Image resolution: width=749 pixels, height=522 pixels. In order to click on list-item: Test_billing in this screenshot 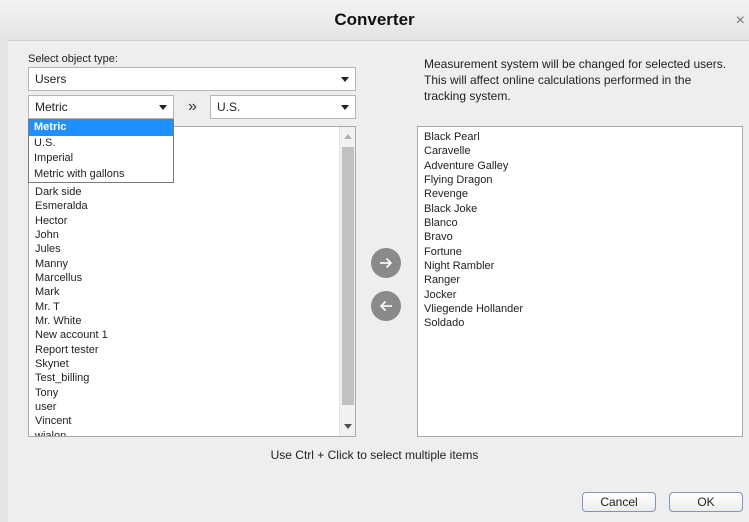, I will do `click(184, 378)`.